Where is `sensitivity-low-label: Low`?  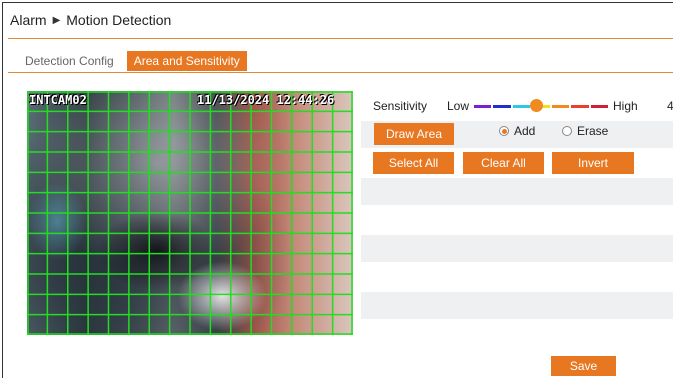
sensitivity-low-label: Low is located at coordinates (458, 106).